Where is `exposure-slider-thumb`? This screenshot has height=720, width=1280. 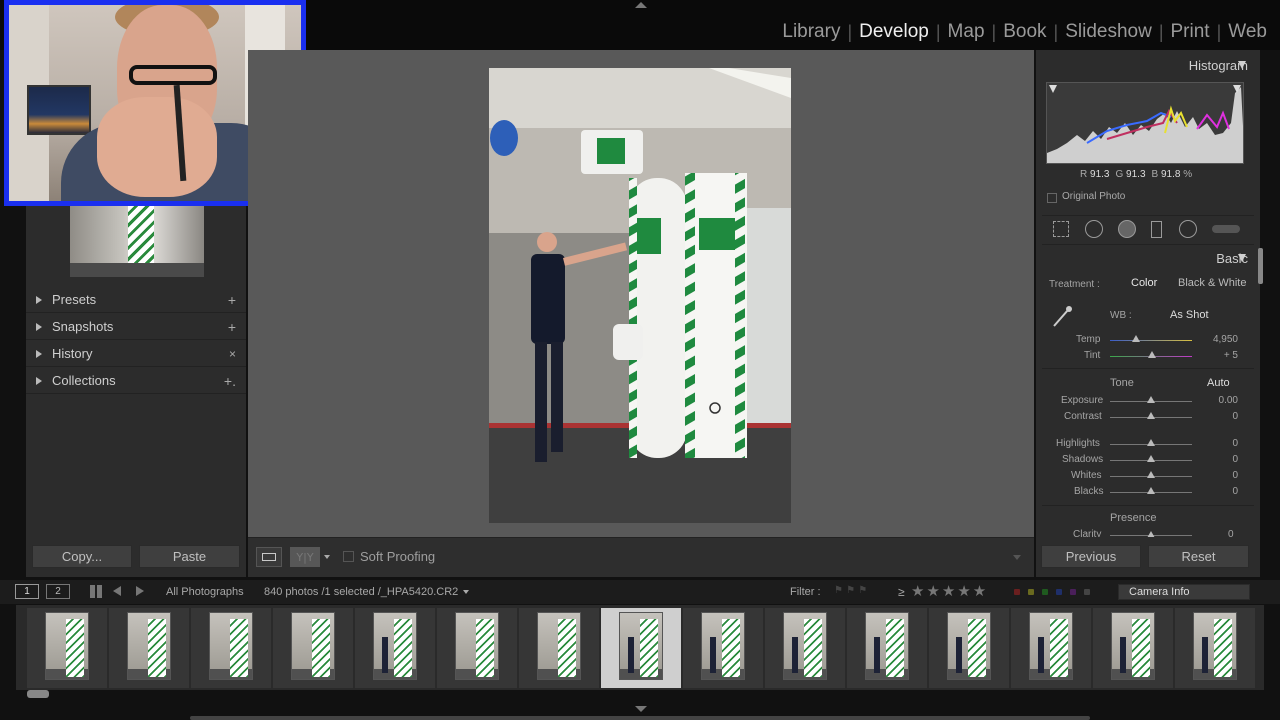
exposure-slider-thumb is located at coordinates (1151, 399).